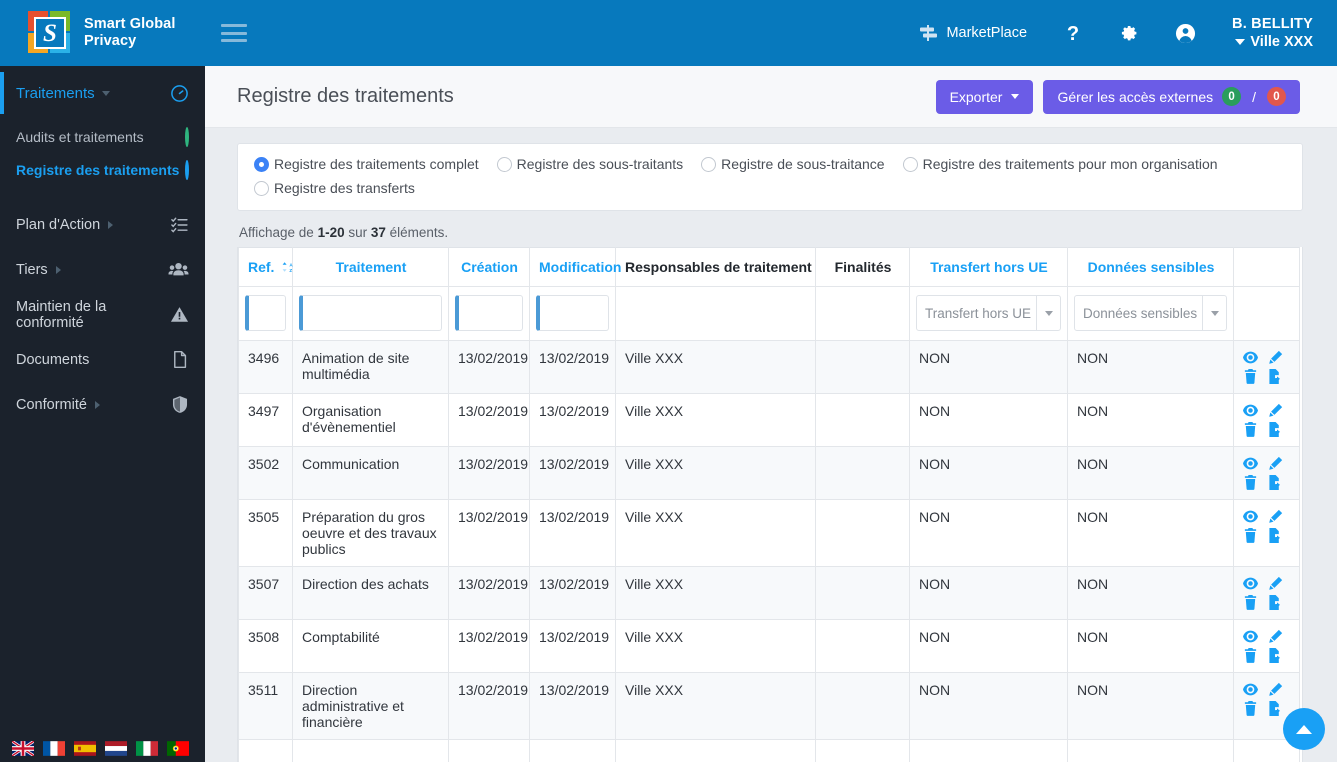 The image size is (1337, 762). What do you see at coordinates (489, 267) in the screenshot?
I see `column-header-creation: Création` at bounding box center [489, 267].